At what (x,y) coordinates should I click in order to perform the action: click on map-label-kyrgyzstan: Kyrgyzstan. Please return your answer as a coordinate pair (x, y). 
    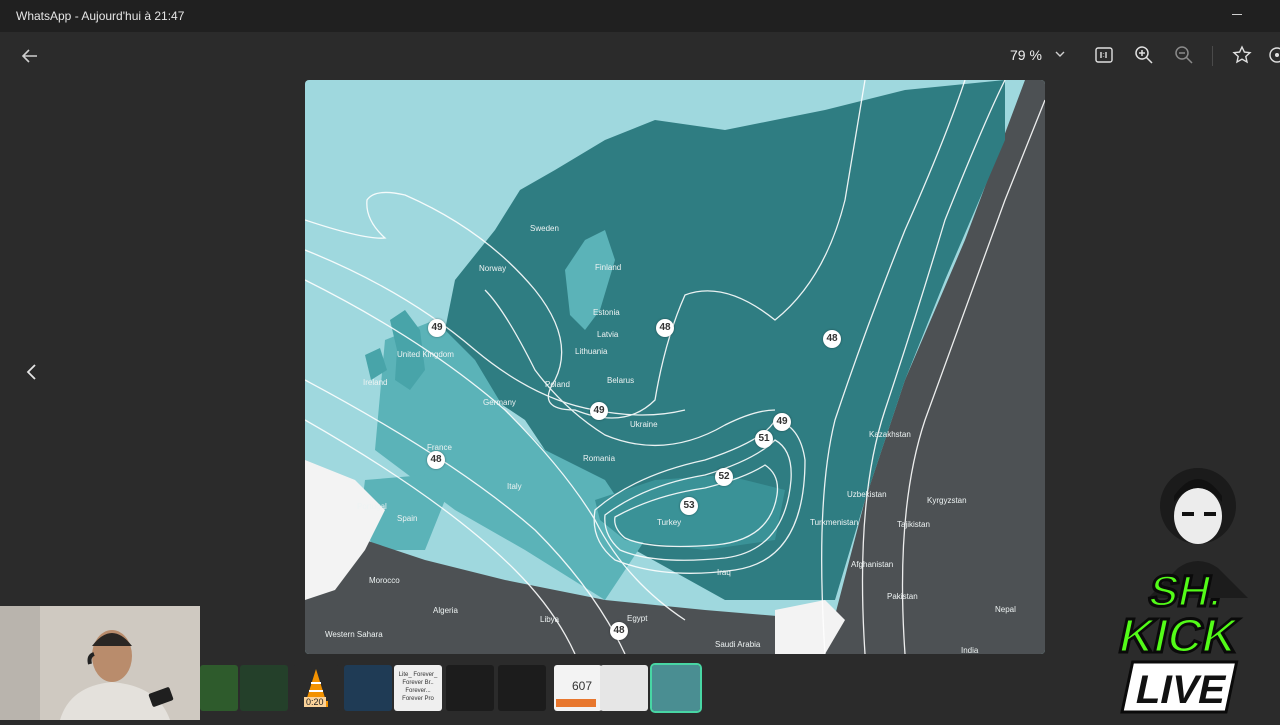
    Looking at the image, I should click on (947, 500).